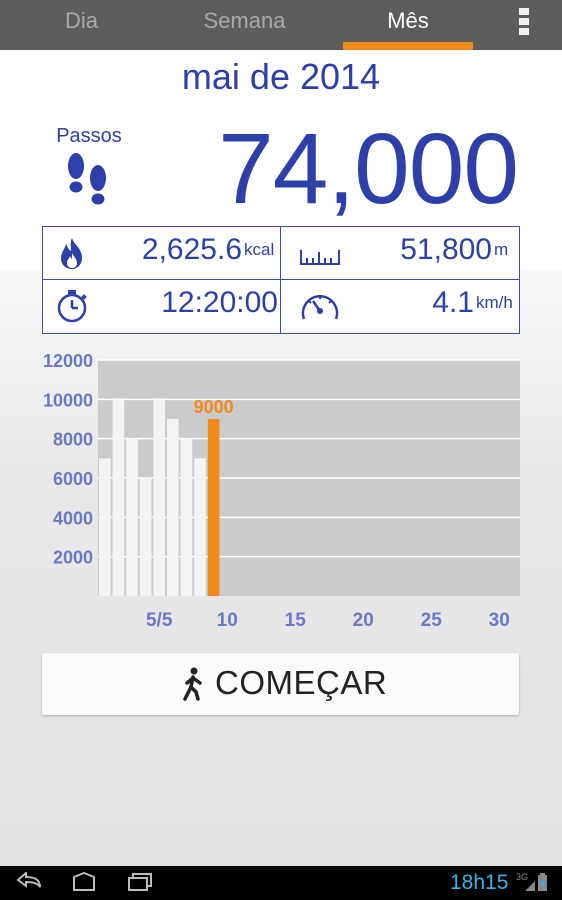  I want to click on chart-data-labels: 9000, so click(214, 407).